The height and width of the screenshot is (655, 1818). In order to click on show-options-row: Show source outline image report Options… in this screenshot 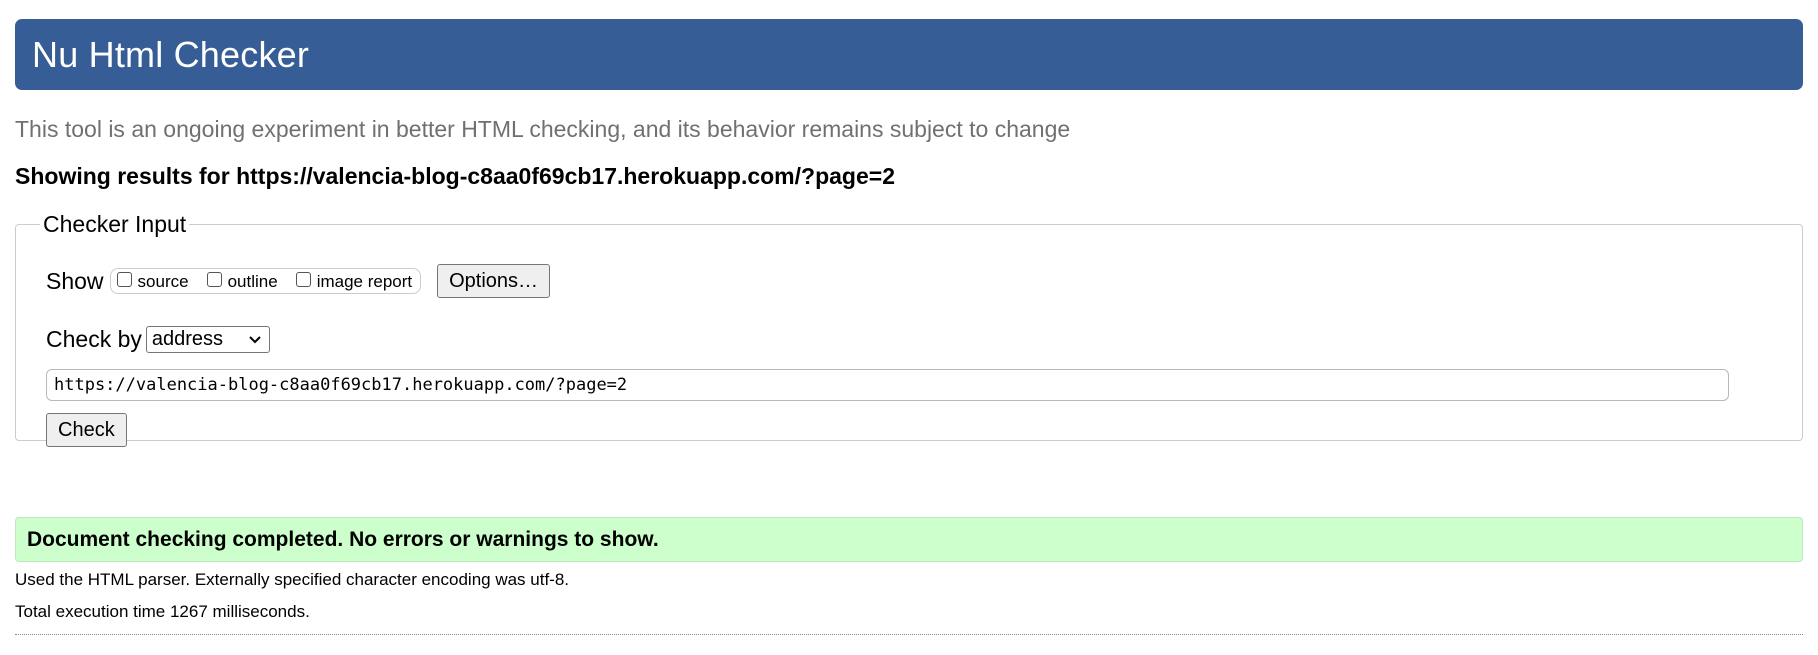, I will do `click(298, 281)`.